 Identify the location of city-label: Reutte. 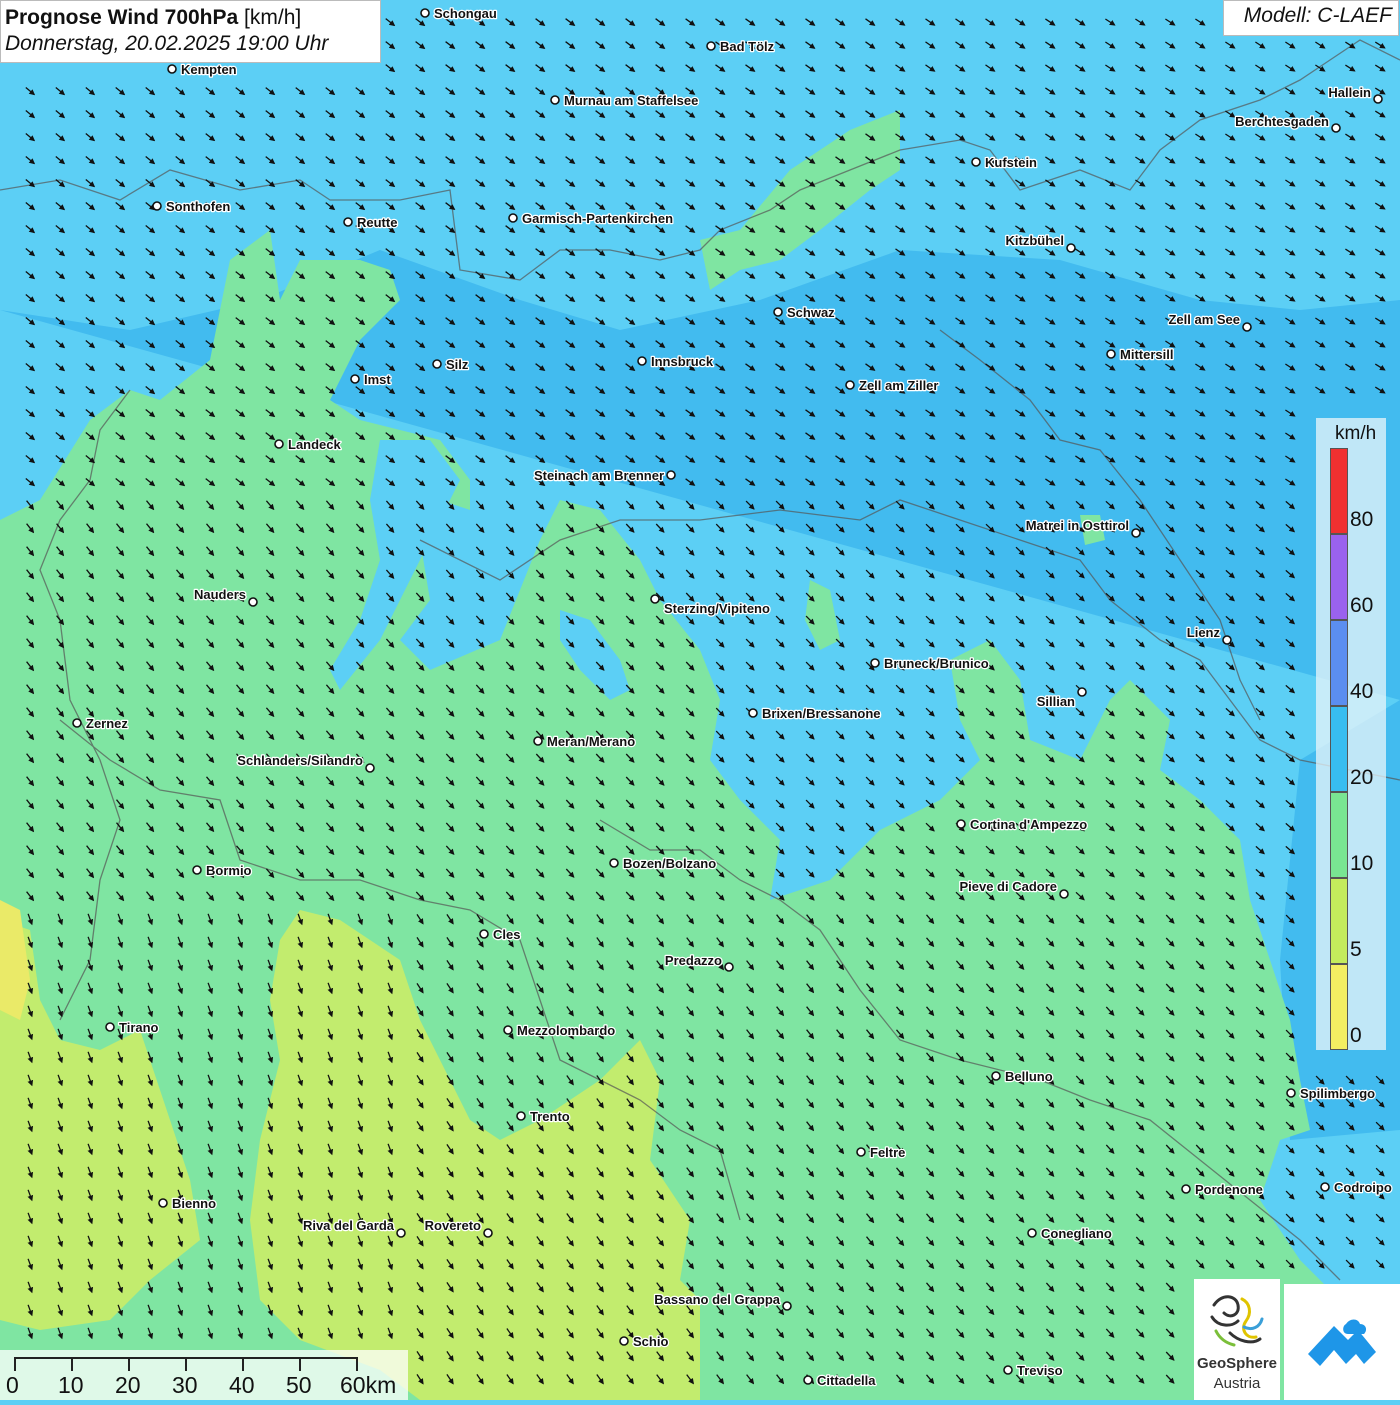
(377, 222).